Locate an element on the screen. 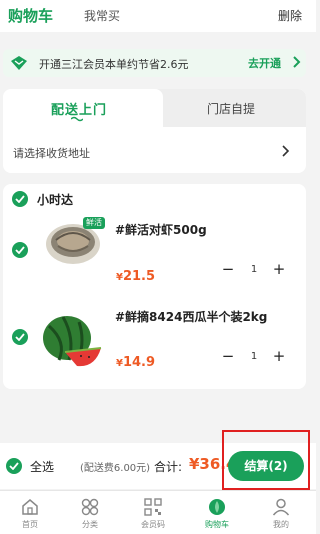 Image resolution: width=320 pixels, height=534 pixels. store-select-checkbox is located at coordinates (20, 199).